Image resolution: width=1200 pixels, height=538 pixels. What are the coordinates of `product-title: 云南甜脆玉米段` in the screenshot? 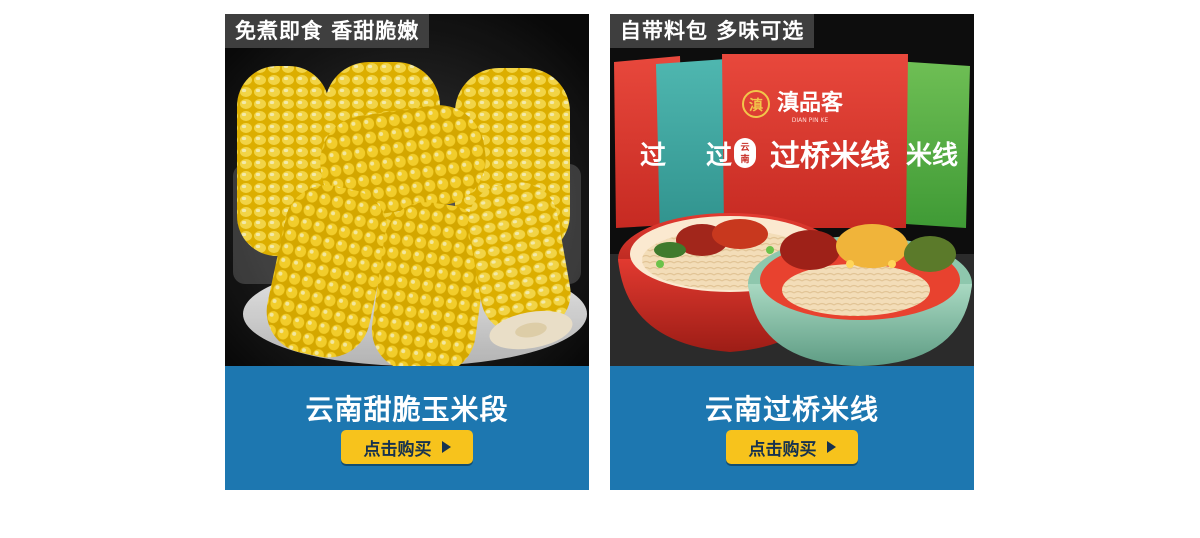 It's located at (407, 408).